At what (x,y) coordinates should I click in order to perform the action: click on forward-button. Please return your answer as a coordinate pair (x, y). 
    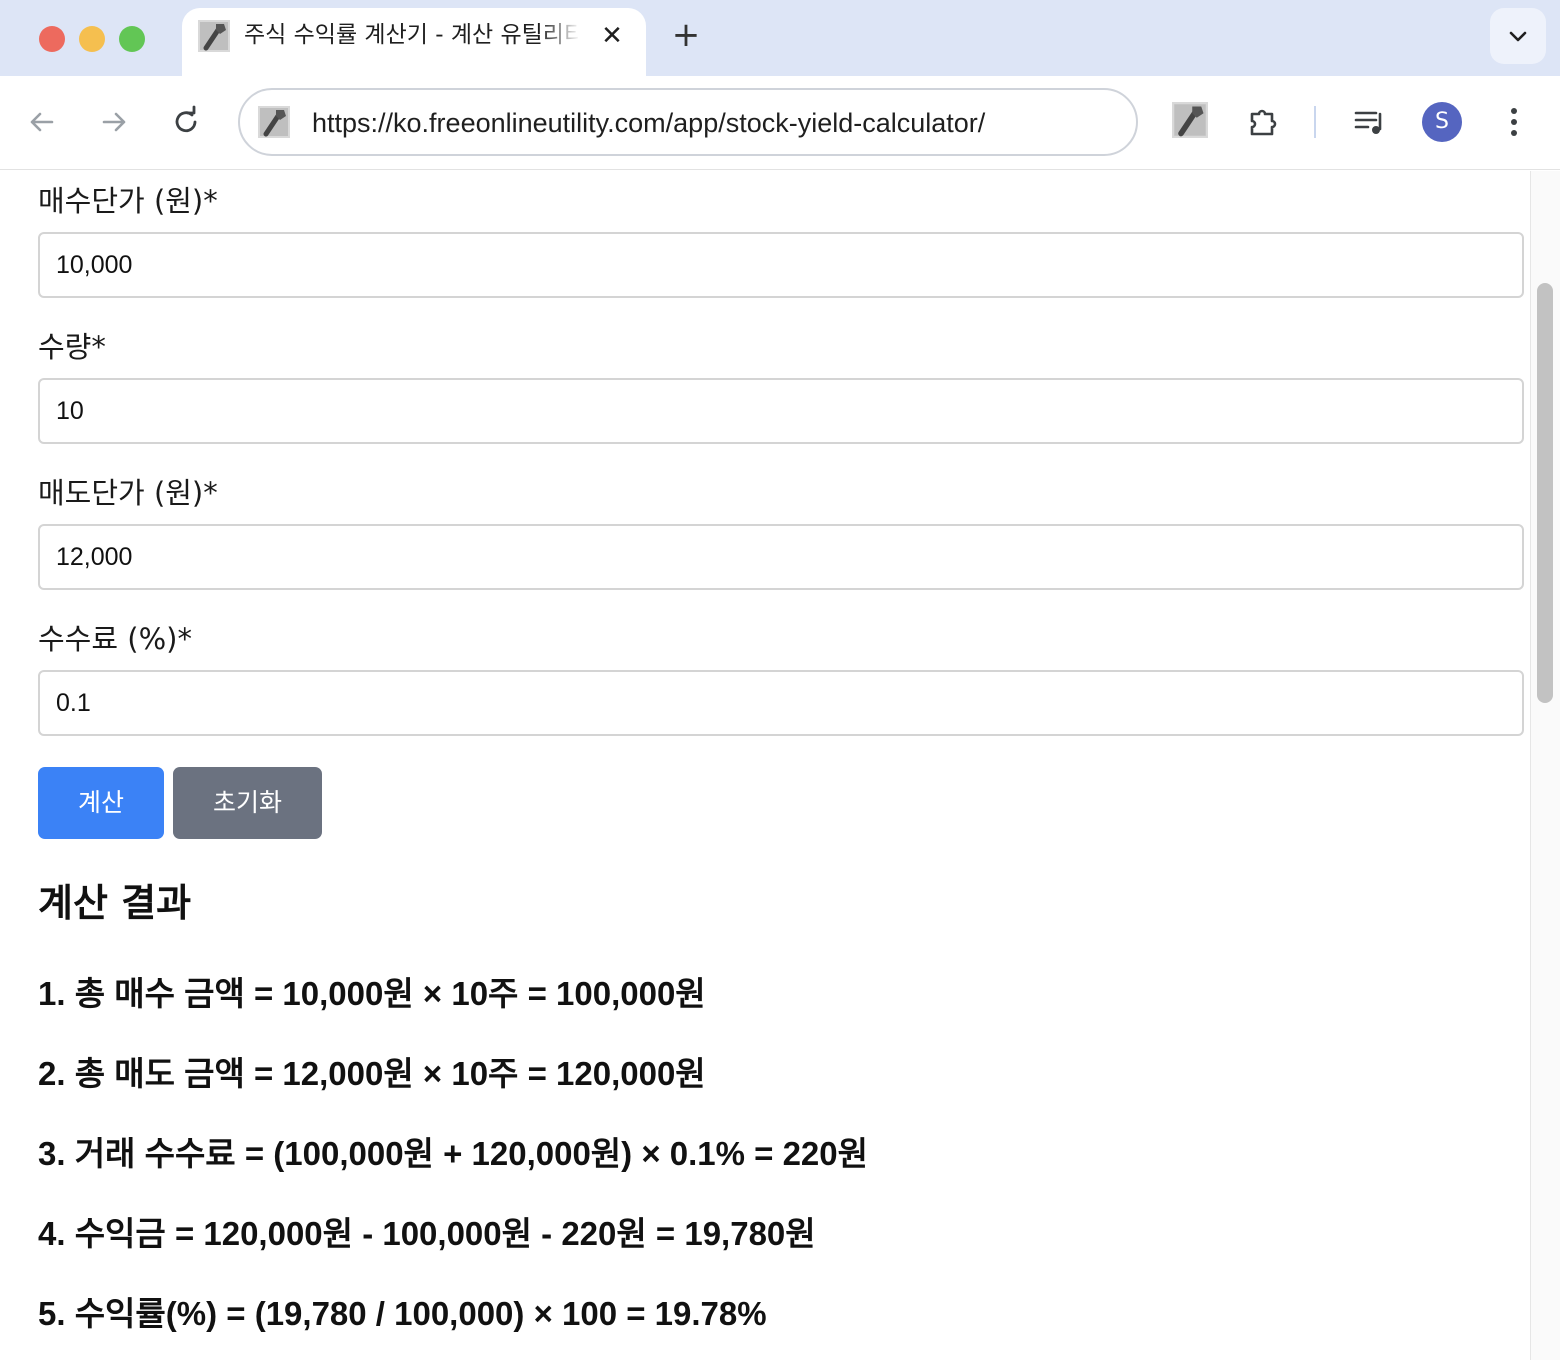
    Looking at the image, I should click on (114, 122).